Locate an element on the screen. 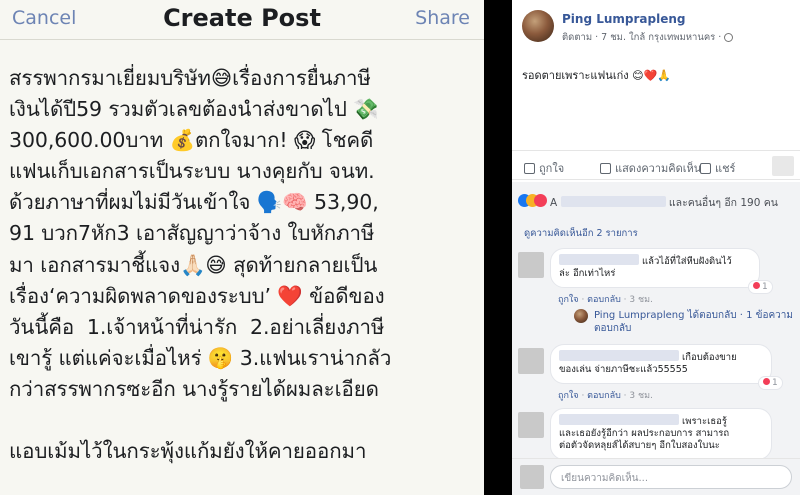 Image resolution: width=800 pixels, height=495 pixels. post-text-line is located at coordinates (241, 420).